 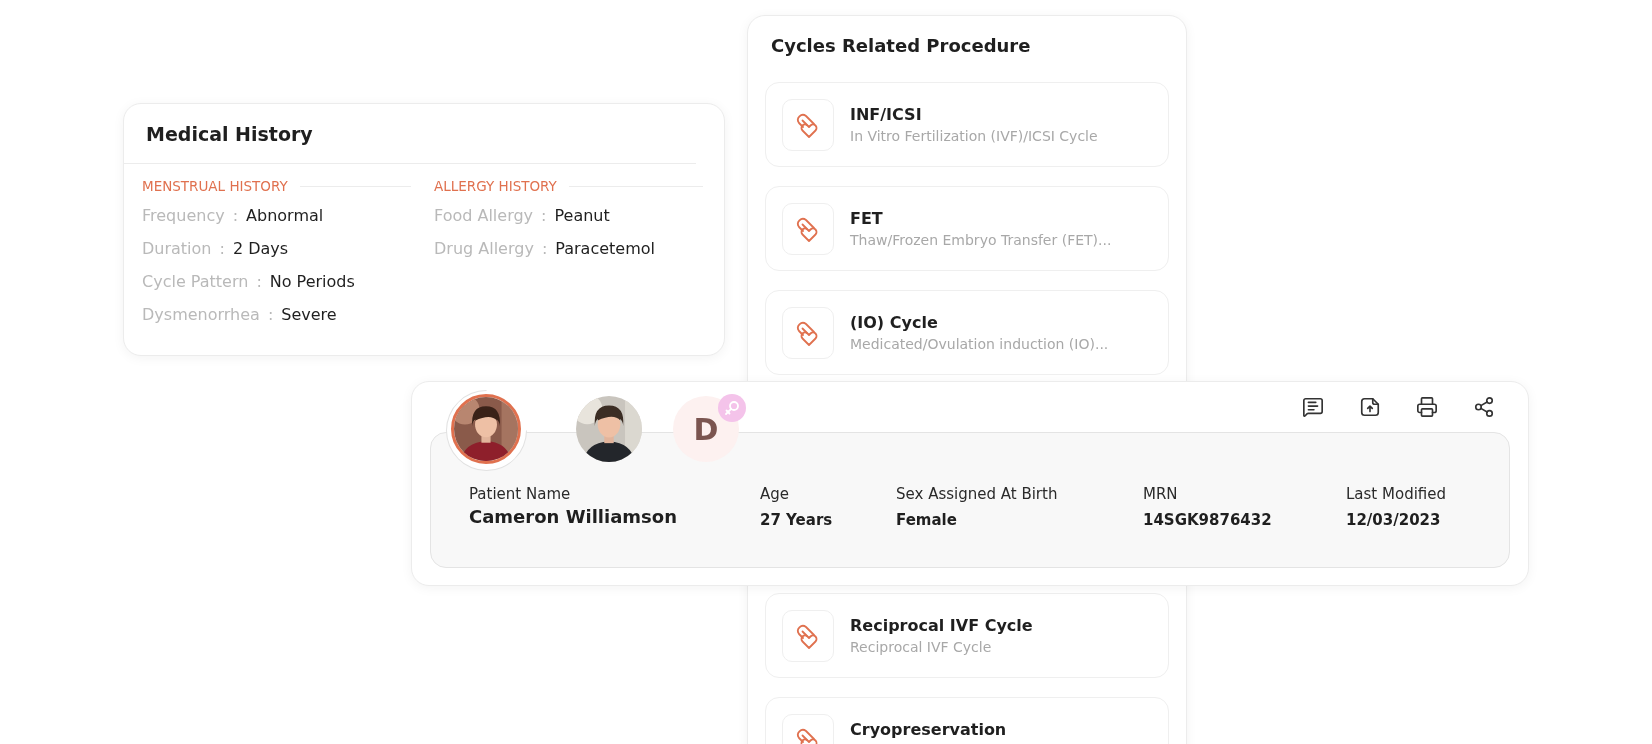 I want to click on procedure-title: INF/ICSI, so click(x=886, y=114).